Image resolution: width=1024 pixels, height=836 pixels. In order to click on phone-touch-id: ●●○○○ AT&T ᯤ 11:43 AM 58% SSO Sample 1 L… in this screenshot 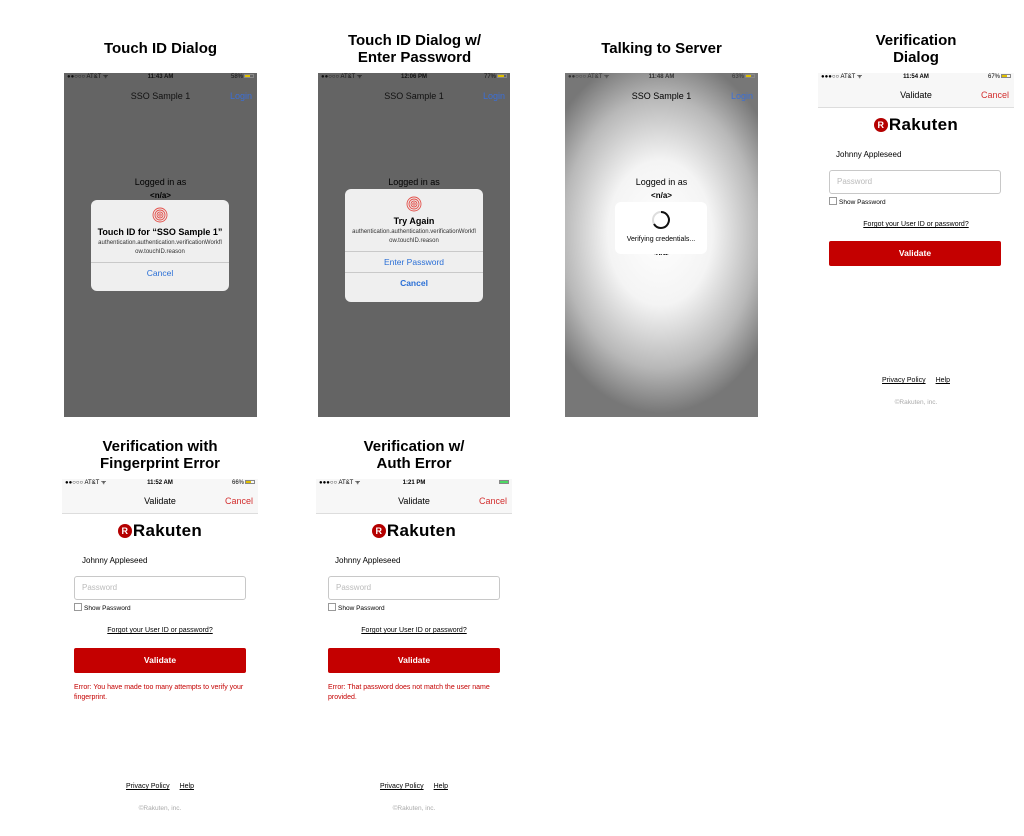, I will do `click(160, 245)`.